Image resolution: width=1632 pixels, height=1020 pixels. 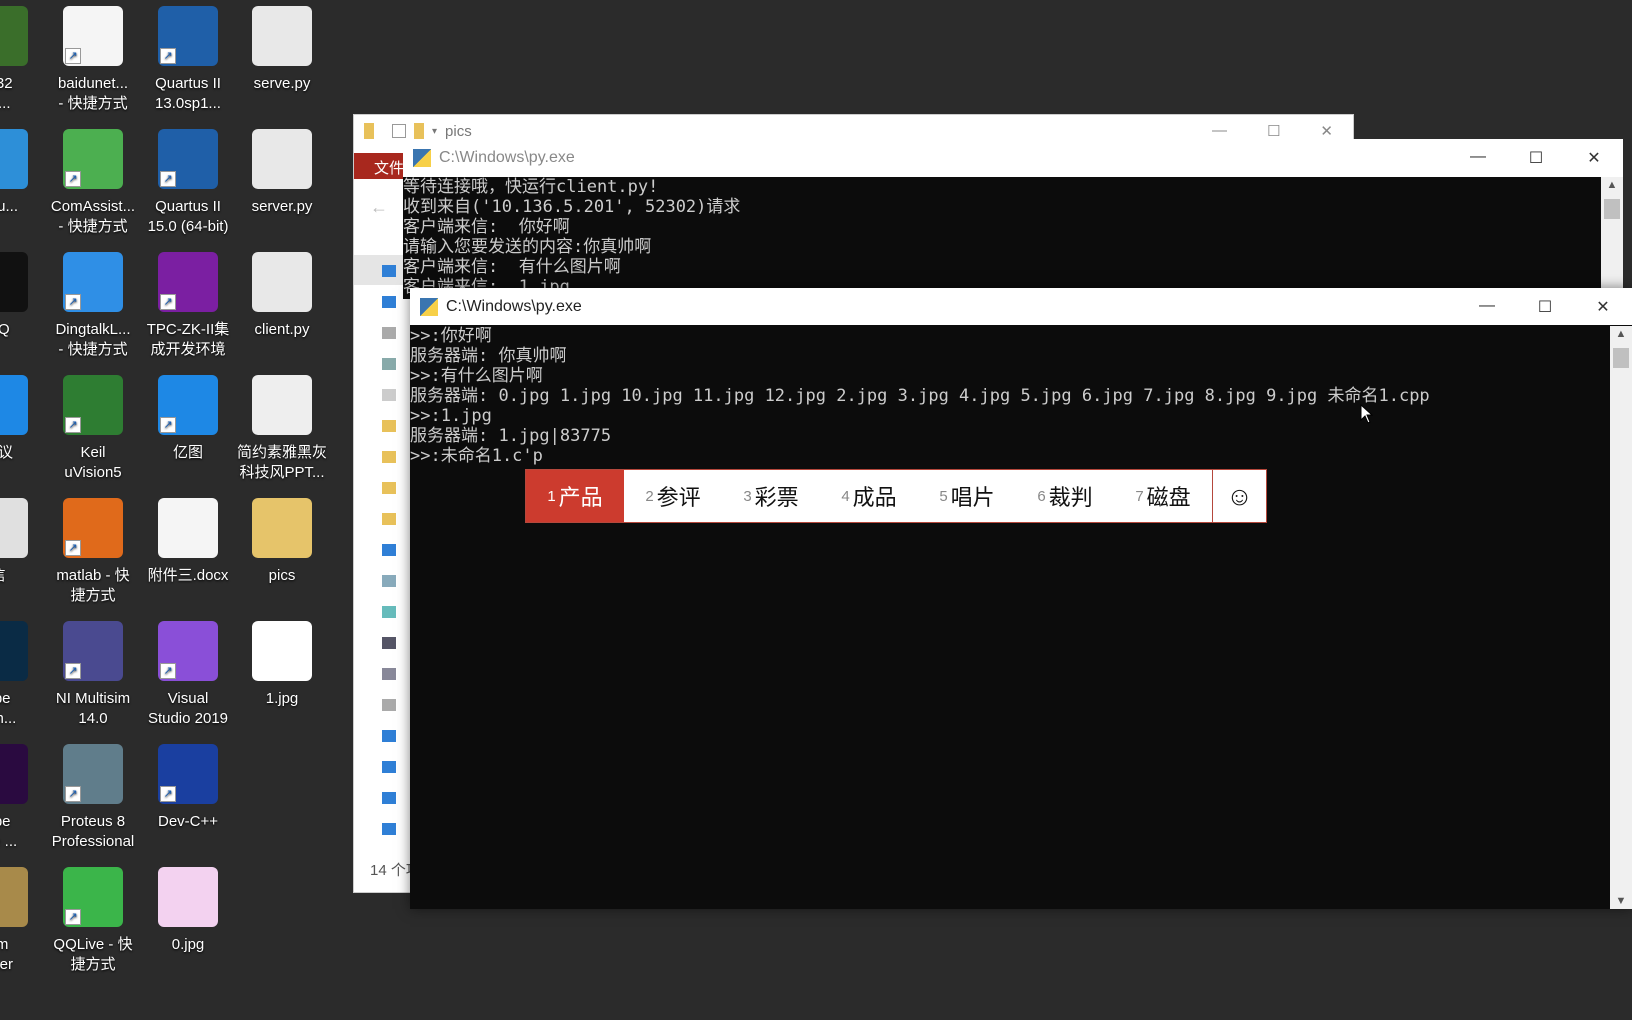 What do you see at coordinates (93, 306) in the screenshot?
I see `desktop-icon: ↗ DingtalkL... - 快捷方式` at bounding box center [93, 306].